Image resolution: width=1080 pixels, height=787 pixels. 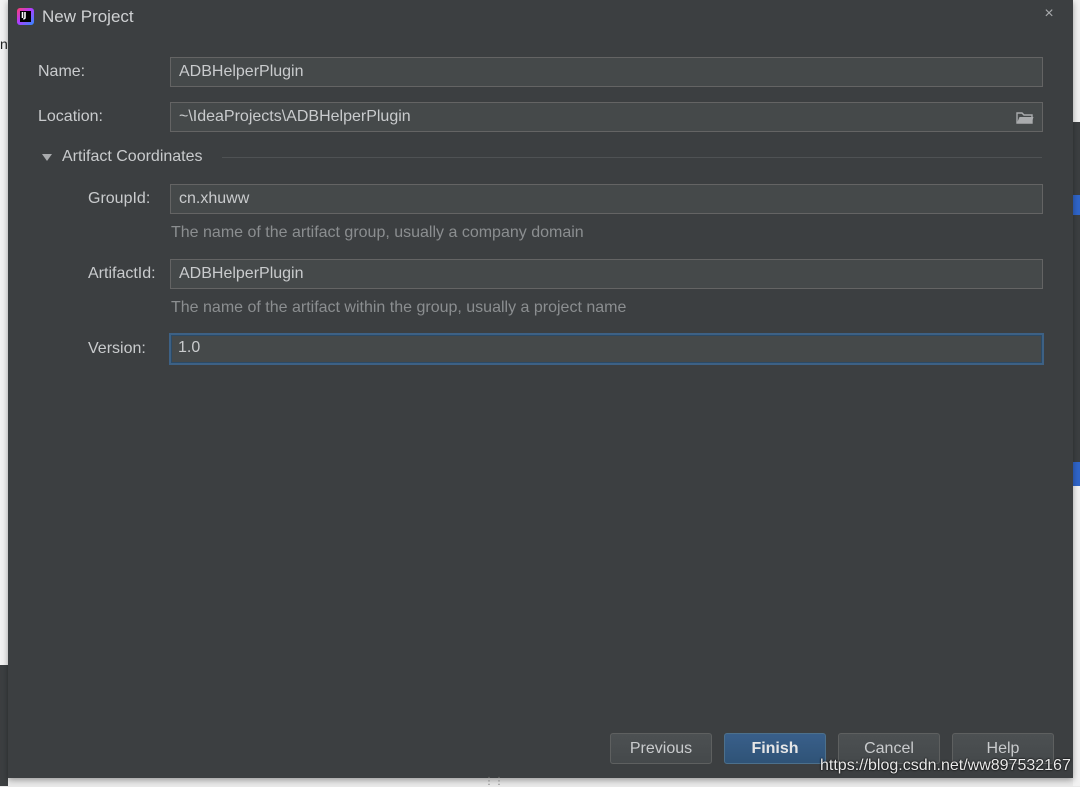 What do you see at coordinates (540, 17) in the screenshot?
I see `dialog-titlebar: IJ New Project ×` at bounding box center [540, 17].